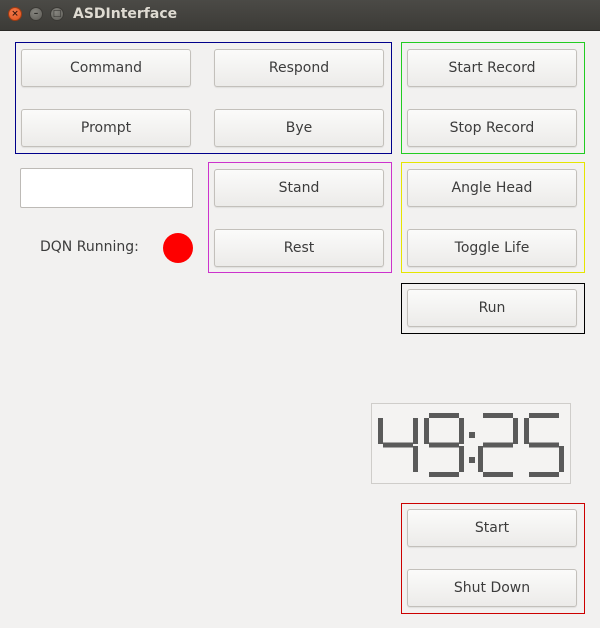  What do you see at coordinates (492, 588) in the screenshot?
I see `shut-down-button: Shut Down` at bounding box center [492, 588].